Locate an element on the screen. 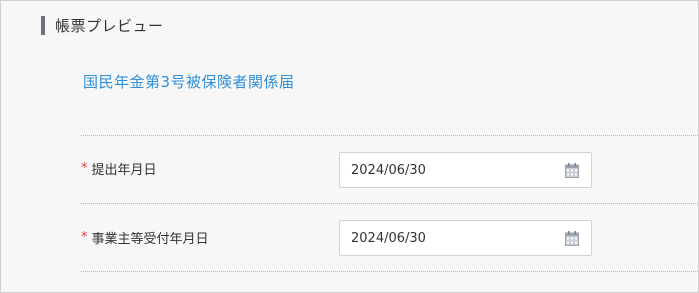  submission-date-input is located at coordinates (451, 170).